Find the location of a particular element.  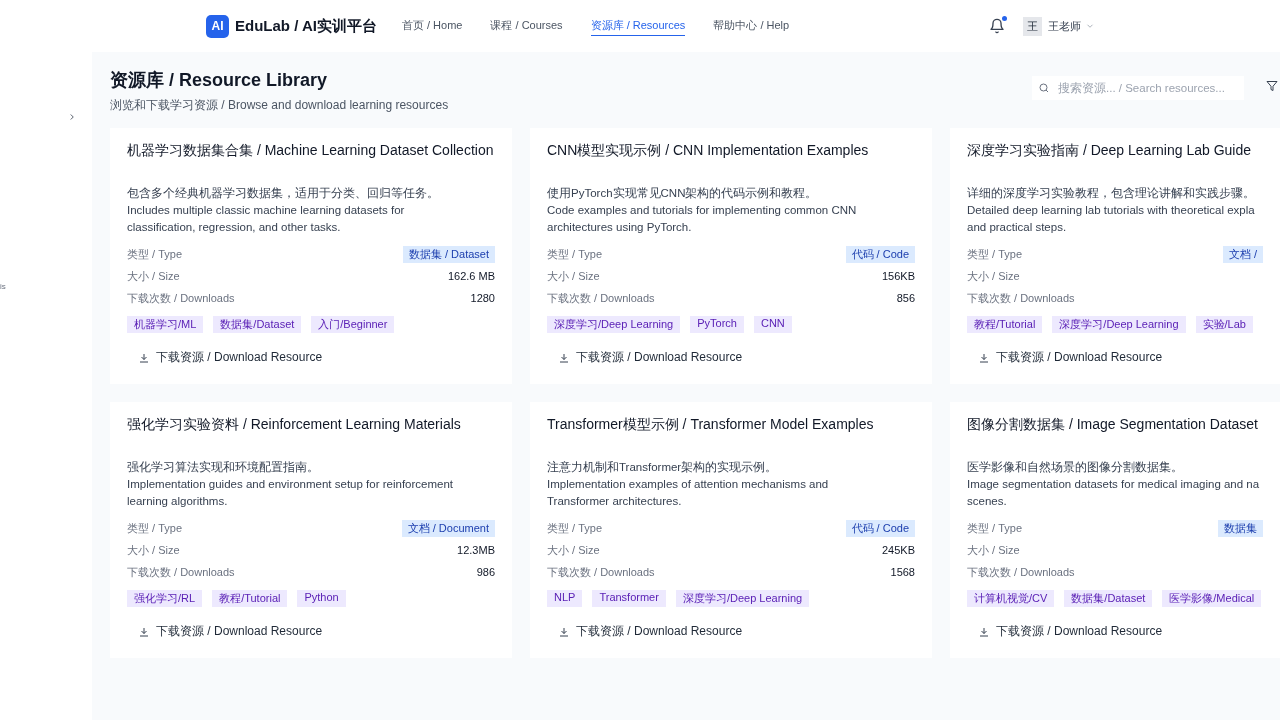

card-title: Transformer模型示例 / Transformer Model Examples is located at coordinates (711, 425).